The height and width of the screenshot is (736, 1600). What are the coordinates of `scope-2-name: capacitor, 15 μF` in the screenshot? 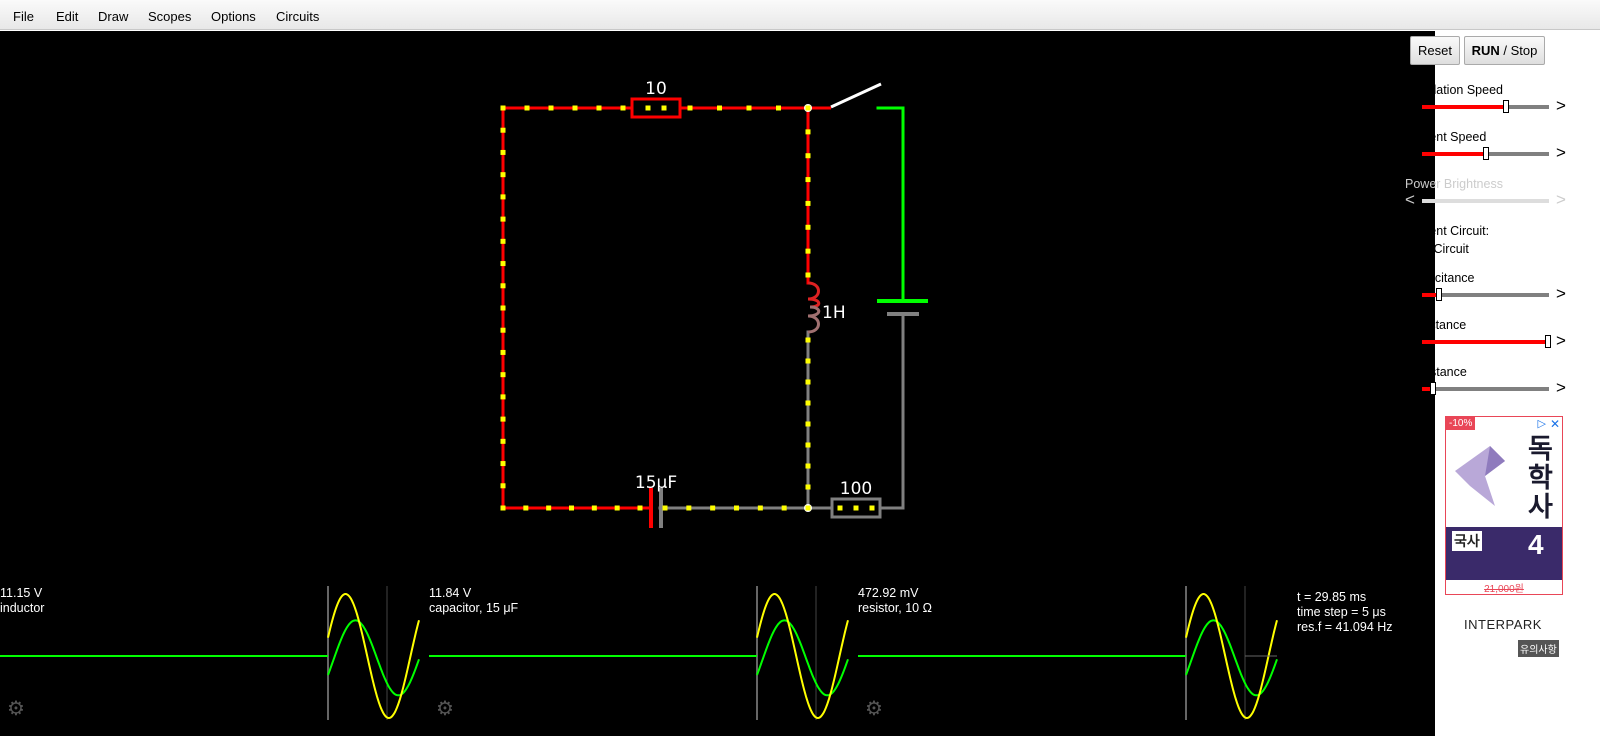 It's located at (474, 608).